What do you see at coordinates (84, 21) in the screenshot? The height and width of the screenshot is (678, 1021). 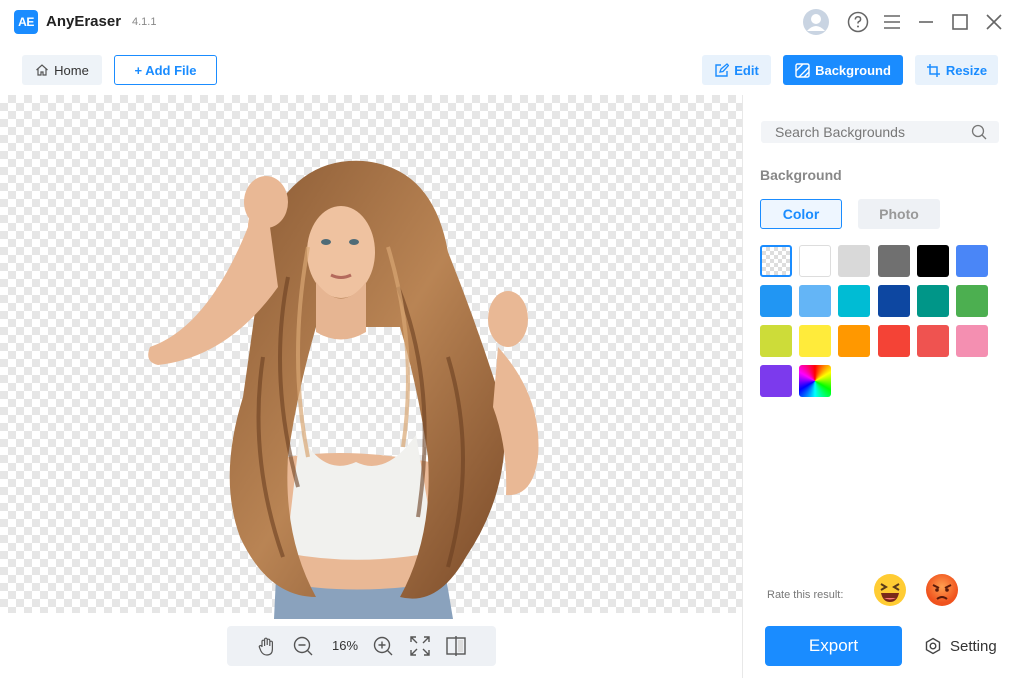 I see `app-name: AnyEraser` at bounding box center [84, 21].